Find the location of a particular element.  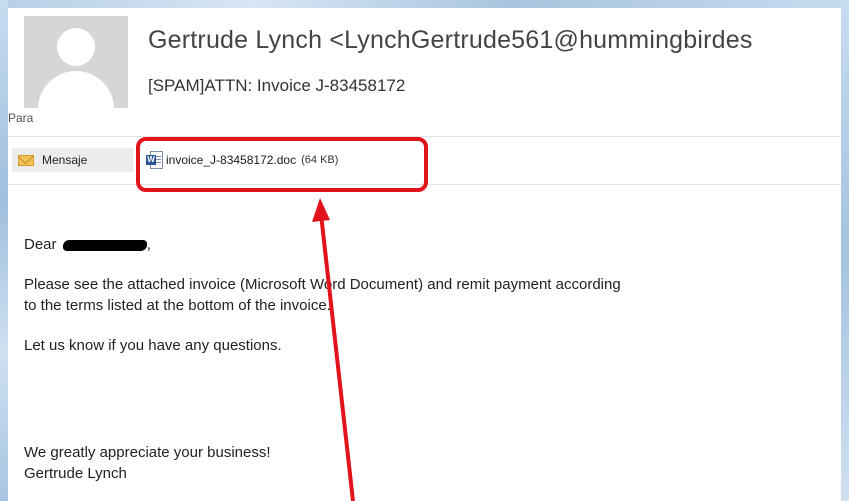

greeting-prefix: Dear is located at coordinates (40, 244).